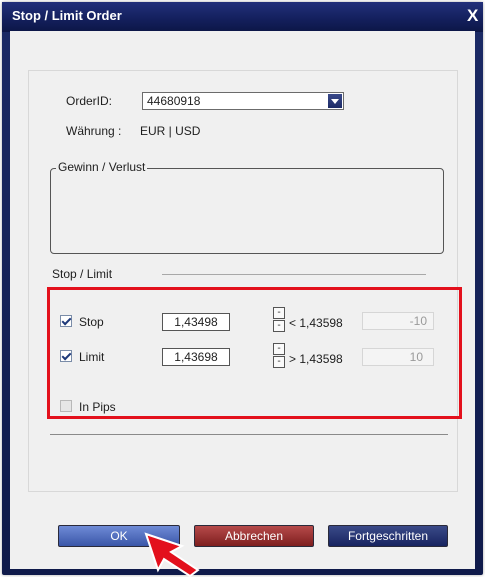 This screenshot has width=485, height=577. Describe the element at coordinates (388, 536) in the screenshot. I see `advanced-button: Fortgeschritten` at that location.